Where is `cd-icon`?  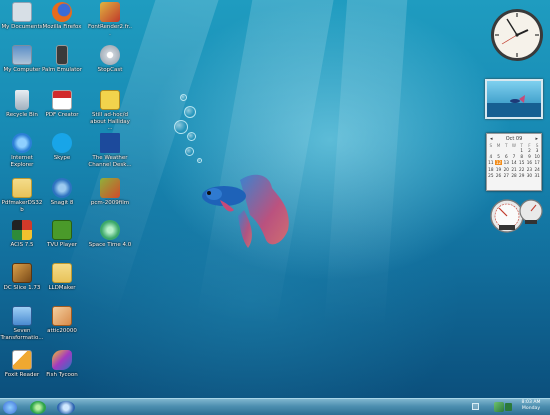 cd-icon is located at coordinates (110, 55).